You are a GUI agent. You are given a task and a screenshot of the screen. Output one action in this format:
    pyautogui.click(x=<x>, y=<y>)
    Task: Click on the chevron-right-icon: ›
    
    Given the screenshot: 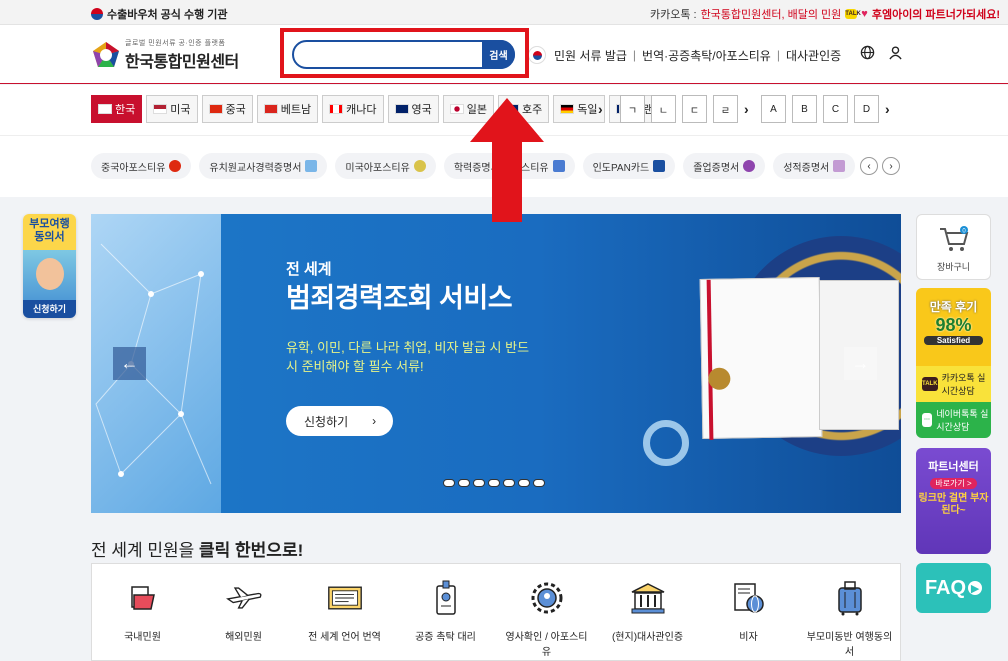 What is the action you would take?
    pyautogui.click(x=374, y=421)
    